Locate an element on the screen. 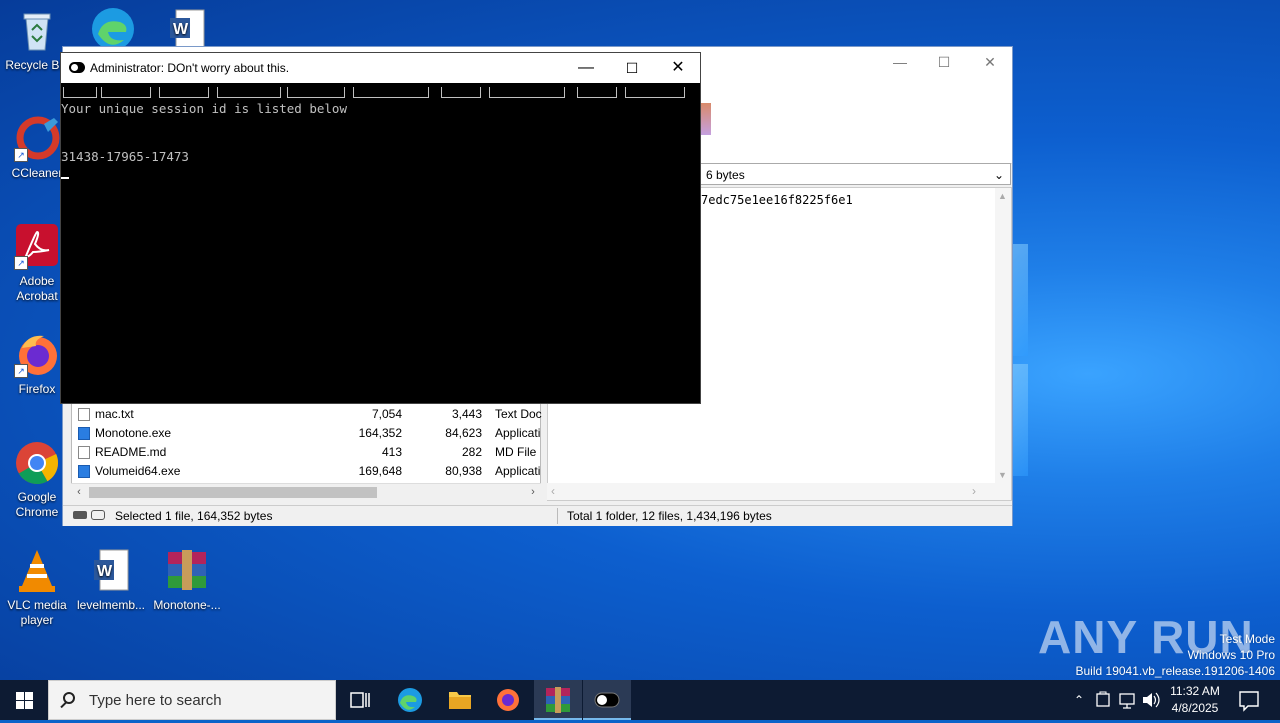 The width and height of the screenshot is (1280, 723). adobe-acrobat-icon: ↗ is located at coordinates (37, 247).